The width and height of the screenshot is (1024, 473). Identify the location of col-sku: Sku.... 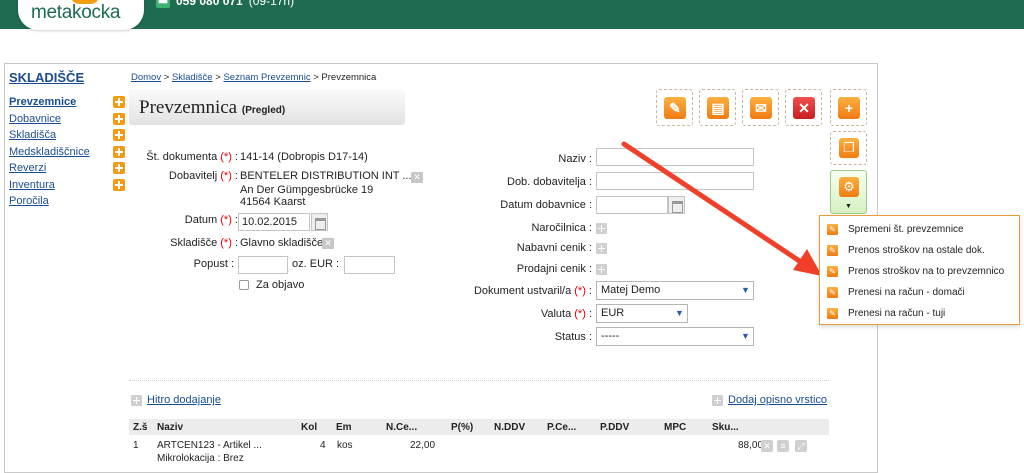
(725, 427).